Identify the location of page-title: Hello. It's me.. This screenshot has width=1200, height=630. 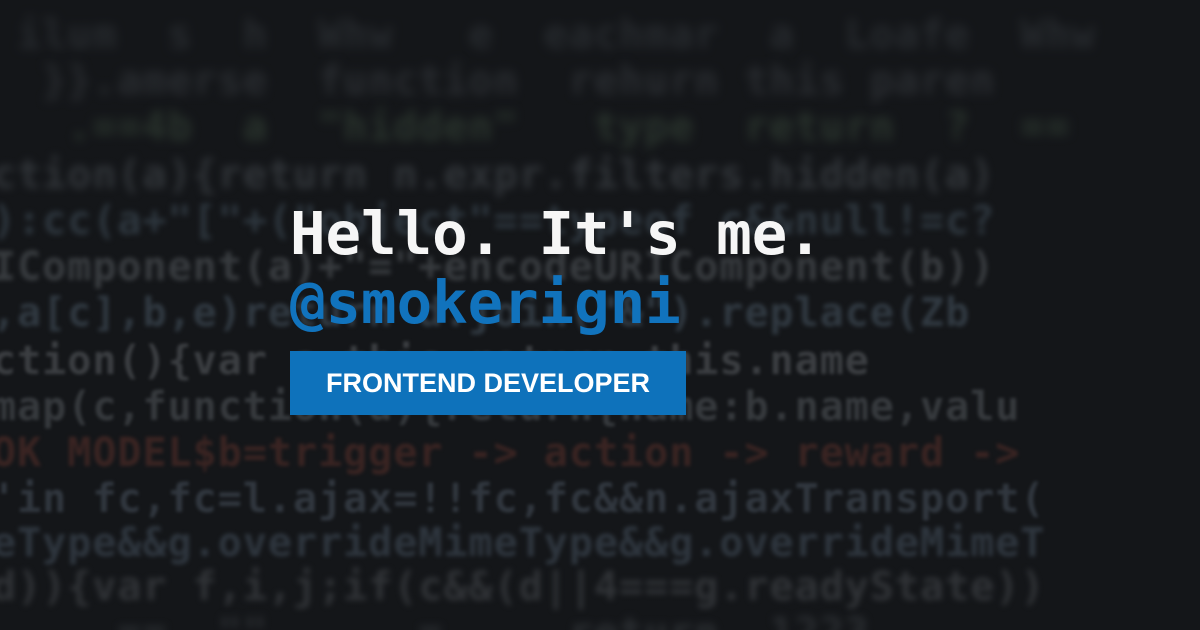
(556, 233).